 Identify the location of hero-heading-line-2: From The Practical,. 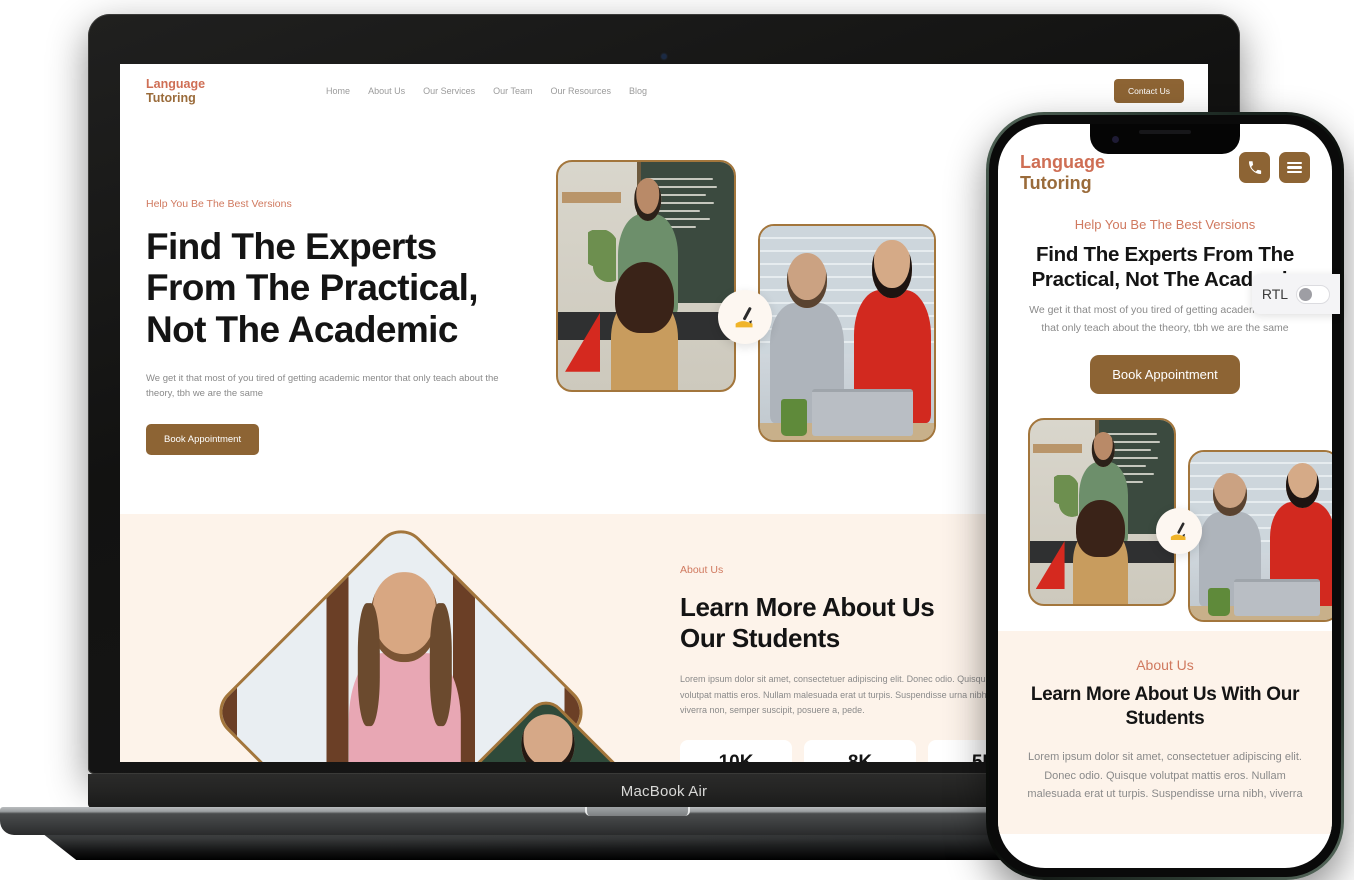
(312, 288).